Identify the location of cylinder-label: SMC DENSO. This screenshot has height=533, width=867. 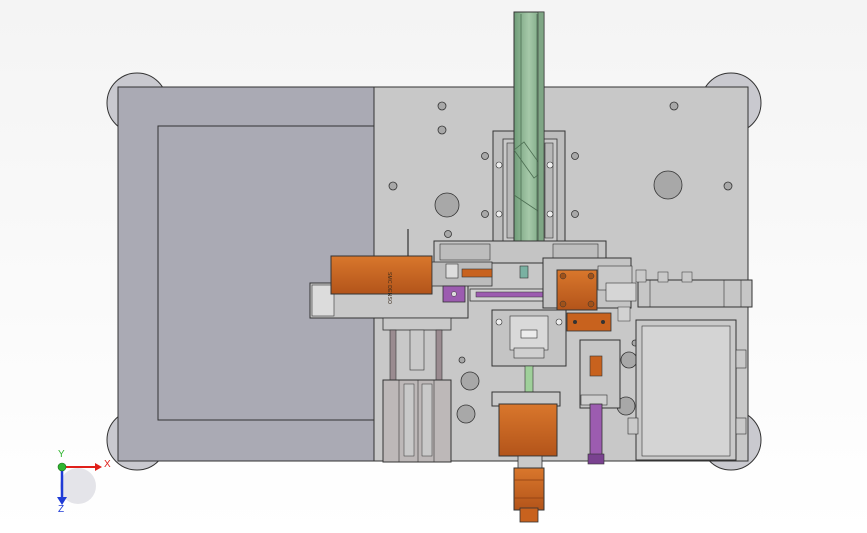
(389, 288).